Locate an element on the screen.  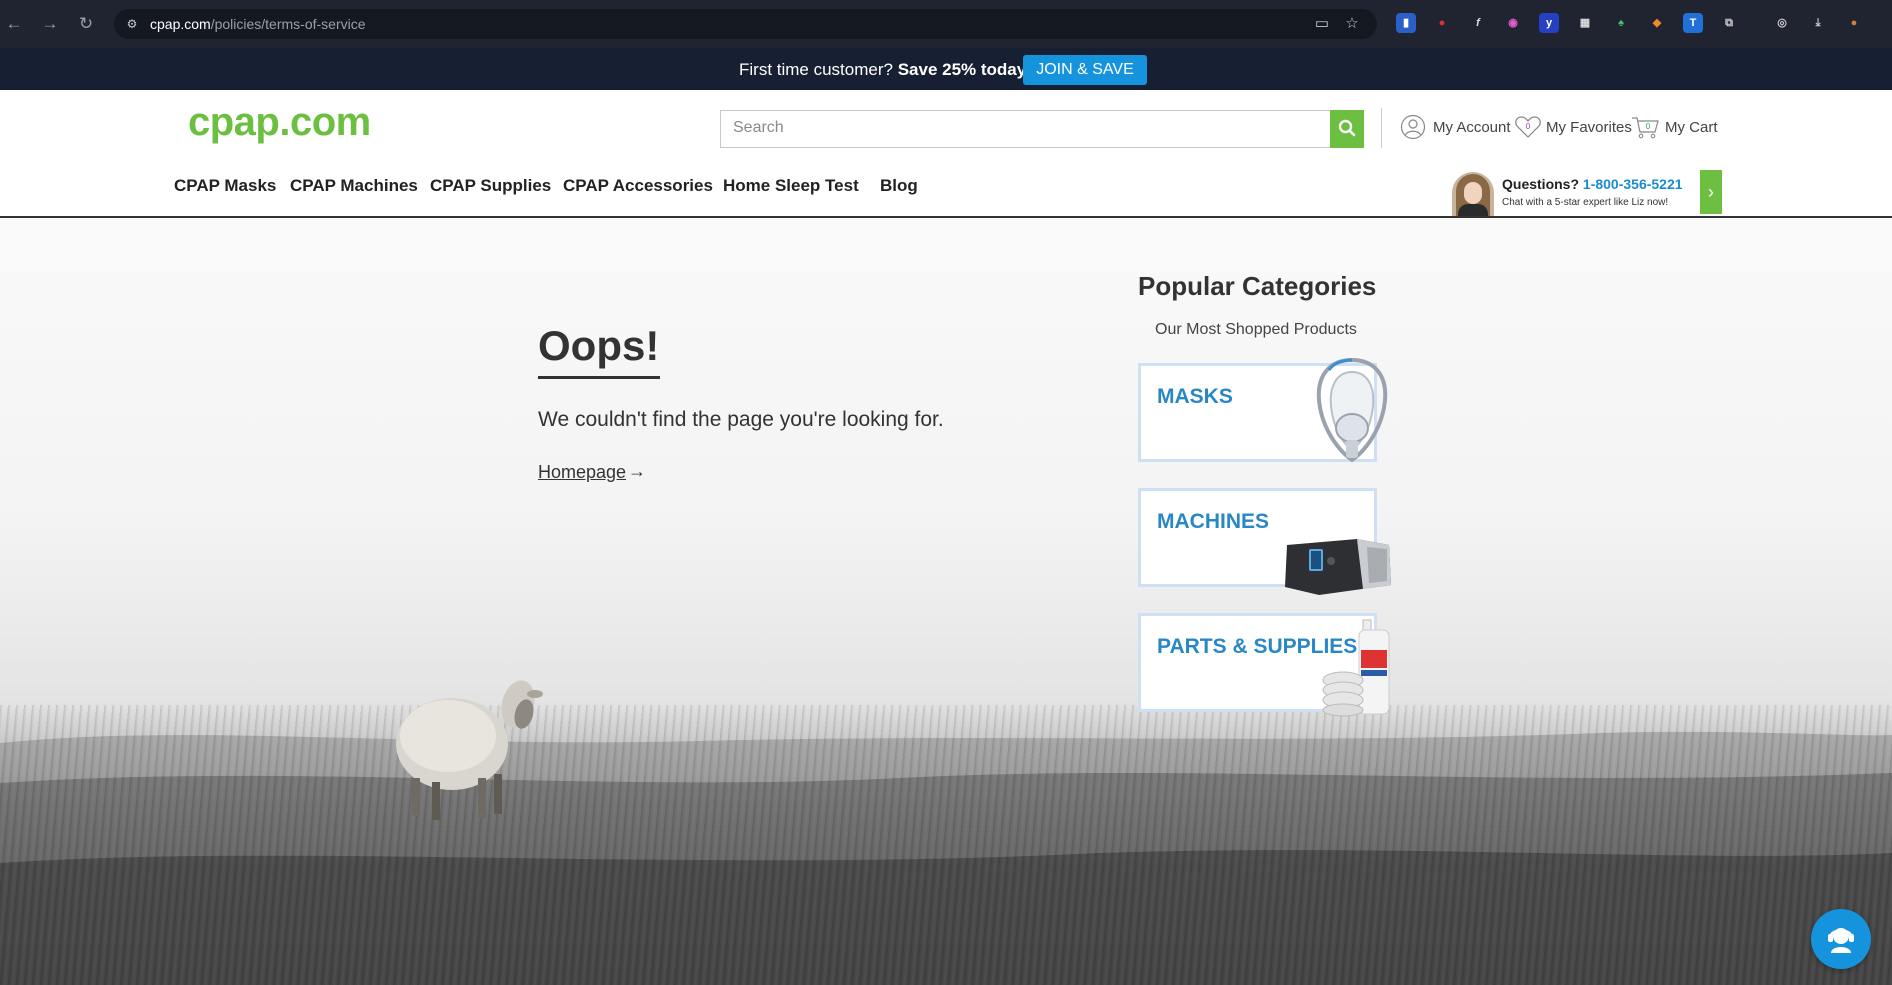
nav-cpap-machines: CPAP Machines is located at coordinates (354, 186).